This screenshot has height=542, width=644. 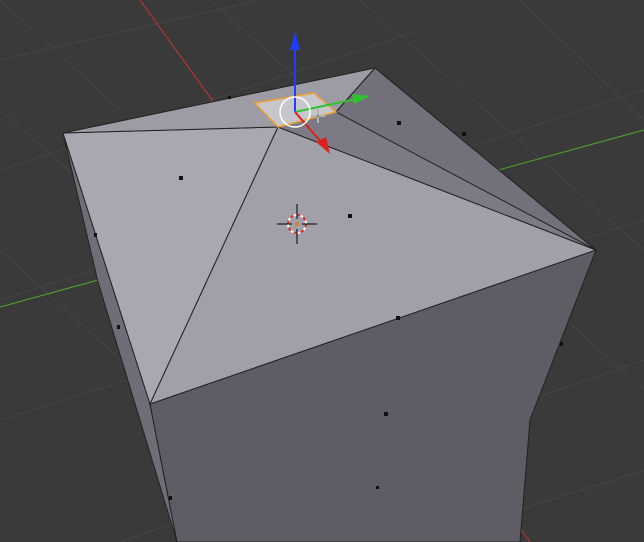 I want to click on gizmo-z-arrow, so click(x=295, y=41).